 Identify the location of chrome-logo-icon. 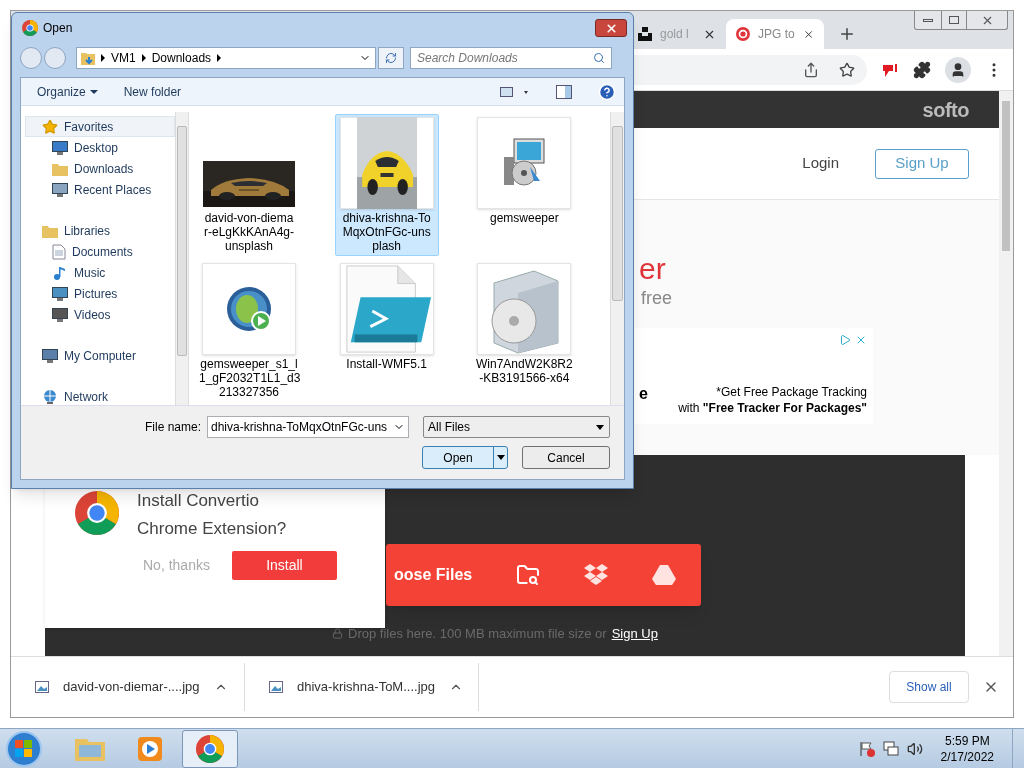
(97, 513).